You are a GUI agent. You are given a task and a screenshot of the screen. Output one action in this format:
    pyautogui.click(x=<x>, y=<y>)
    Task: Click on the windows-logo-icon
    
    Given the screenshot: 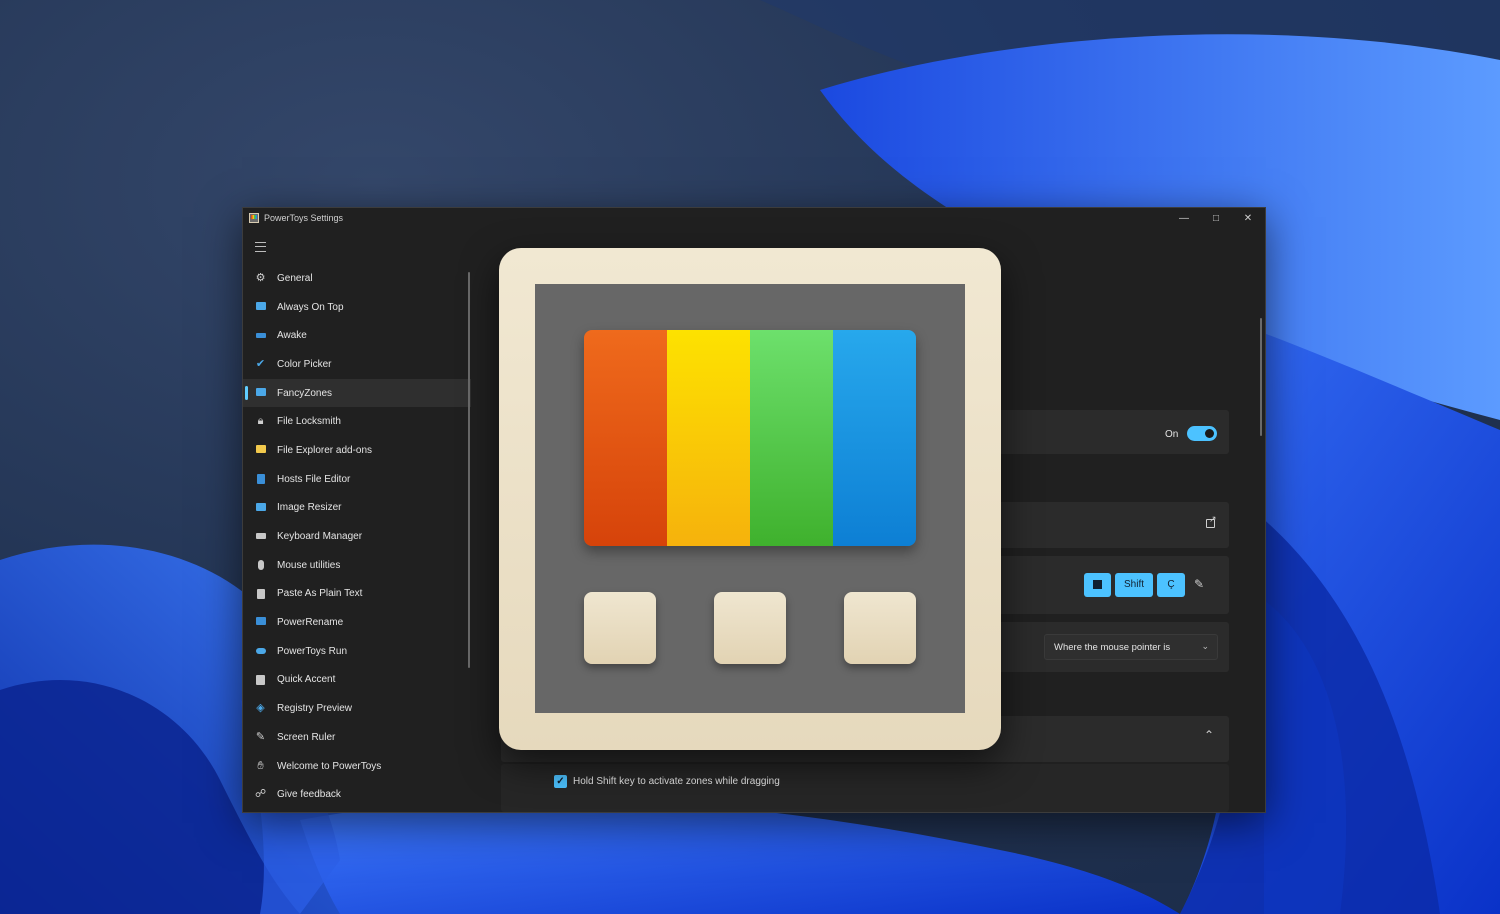 What is the action you would take?
    pyautogui.click(x=1097, y=584)
    